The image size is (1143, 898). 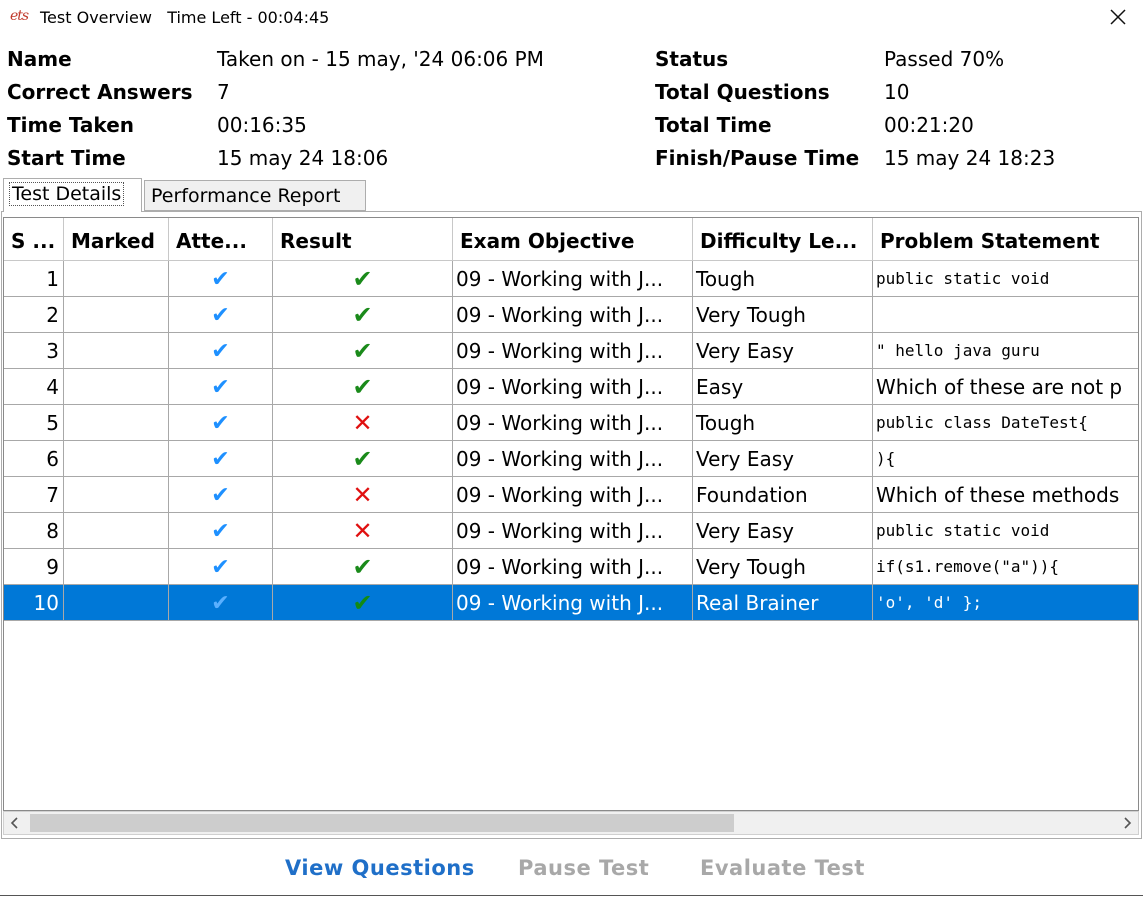 What do you see at coordinates (1005, 351) in the screenshot?
I see `cell-problem: " hello java guru` at bounding box center [1005, 351].